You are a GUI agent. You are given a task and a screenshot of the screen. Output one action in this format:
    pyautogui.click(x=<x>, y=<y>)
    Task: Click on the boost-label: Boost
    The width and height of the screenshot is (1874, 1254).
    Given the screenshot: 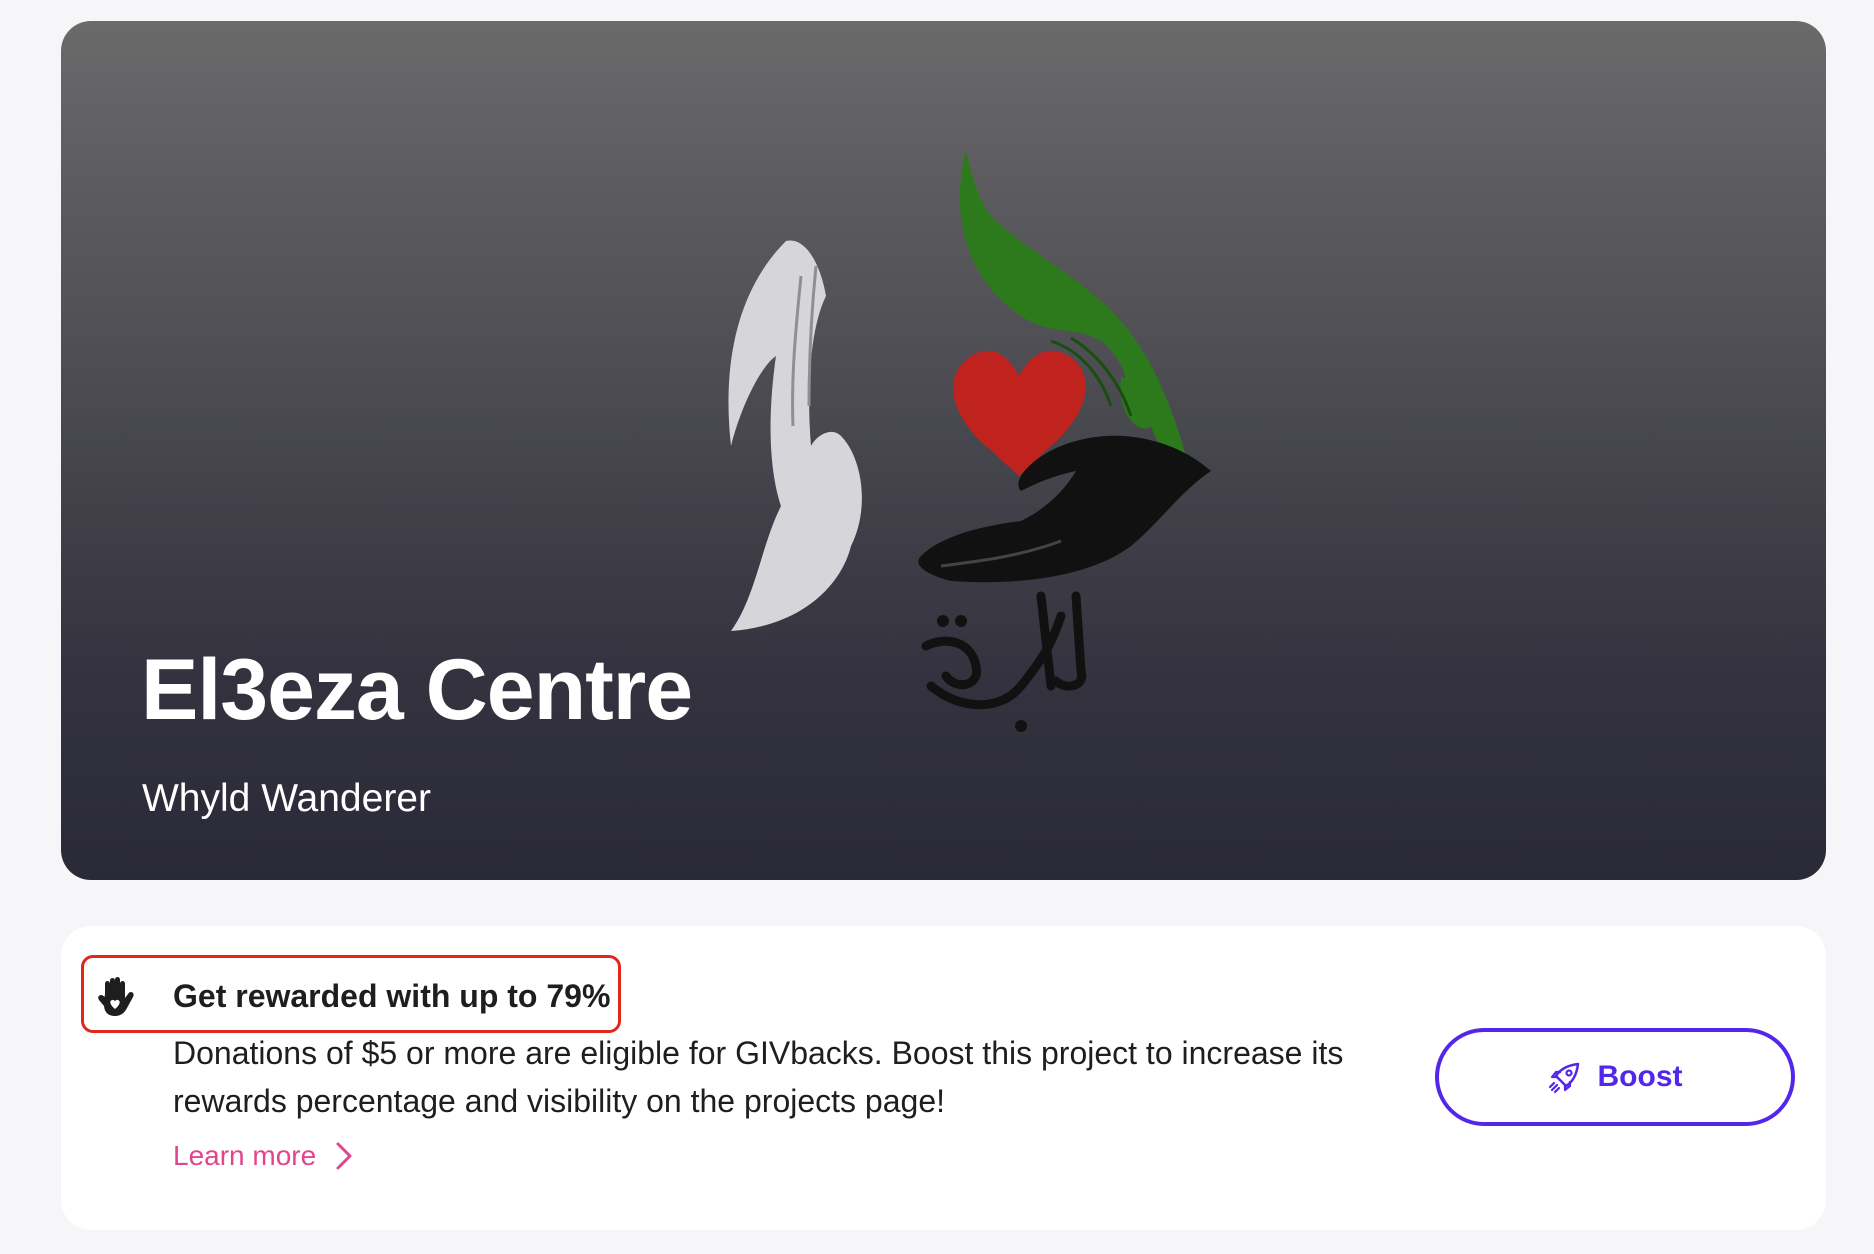 What is the action you would take?
    pyautogui.click(x=1640, y=1076)
    